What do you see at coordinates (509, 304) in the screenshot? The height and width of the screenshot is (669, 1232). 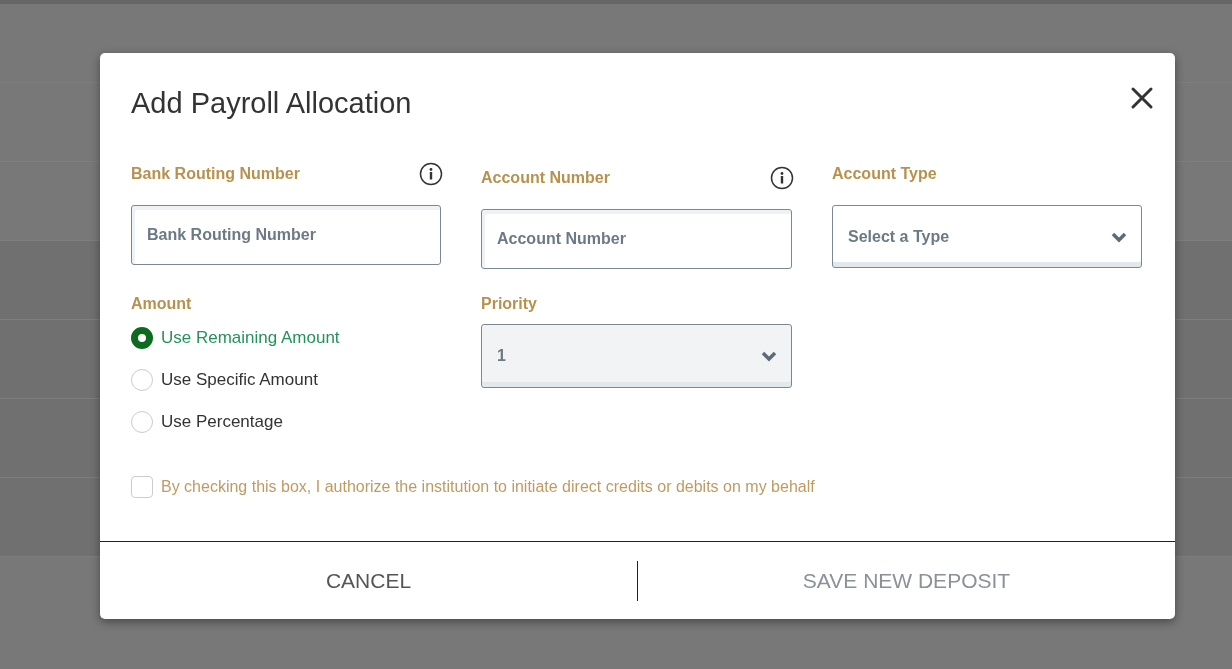 I see `field-label: Priority` at bounding box center [509, 304].